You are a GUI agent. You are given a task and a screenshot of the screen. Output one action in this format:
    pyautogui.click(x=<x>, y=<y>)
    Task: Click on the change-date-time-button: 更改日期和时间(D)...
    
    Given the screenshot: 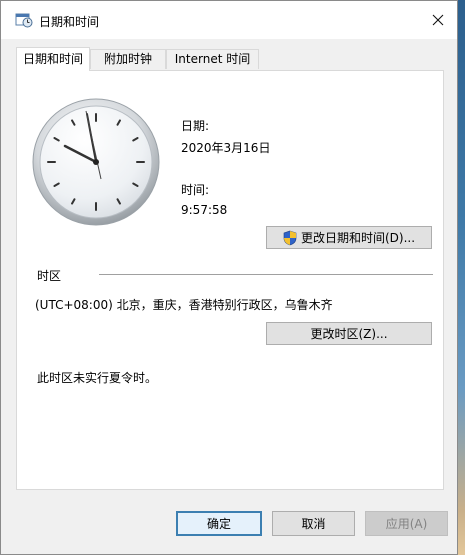 What is the action you would take?
    pyautogui.click(x=349, y=237)
    